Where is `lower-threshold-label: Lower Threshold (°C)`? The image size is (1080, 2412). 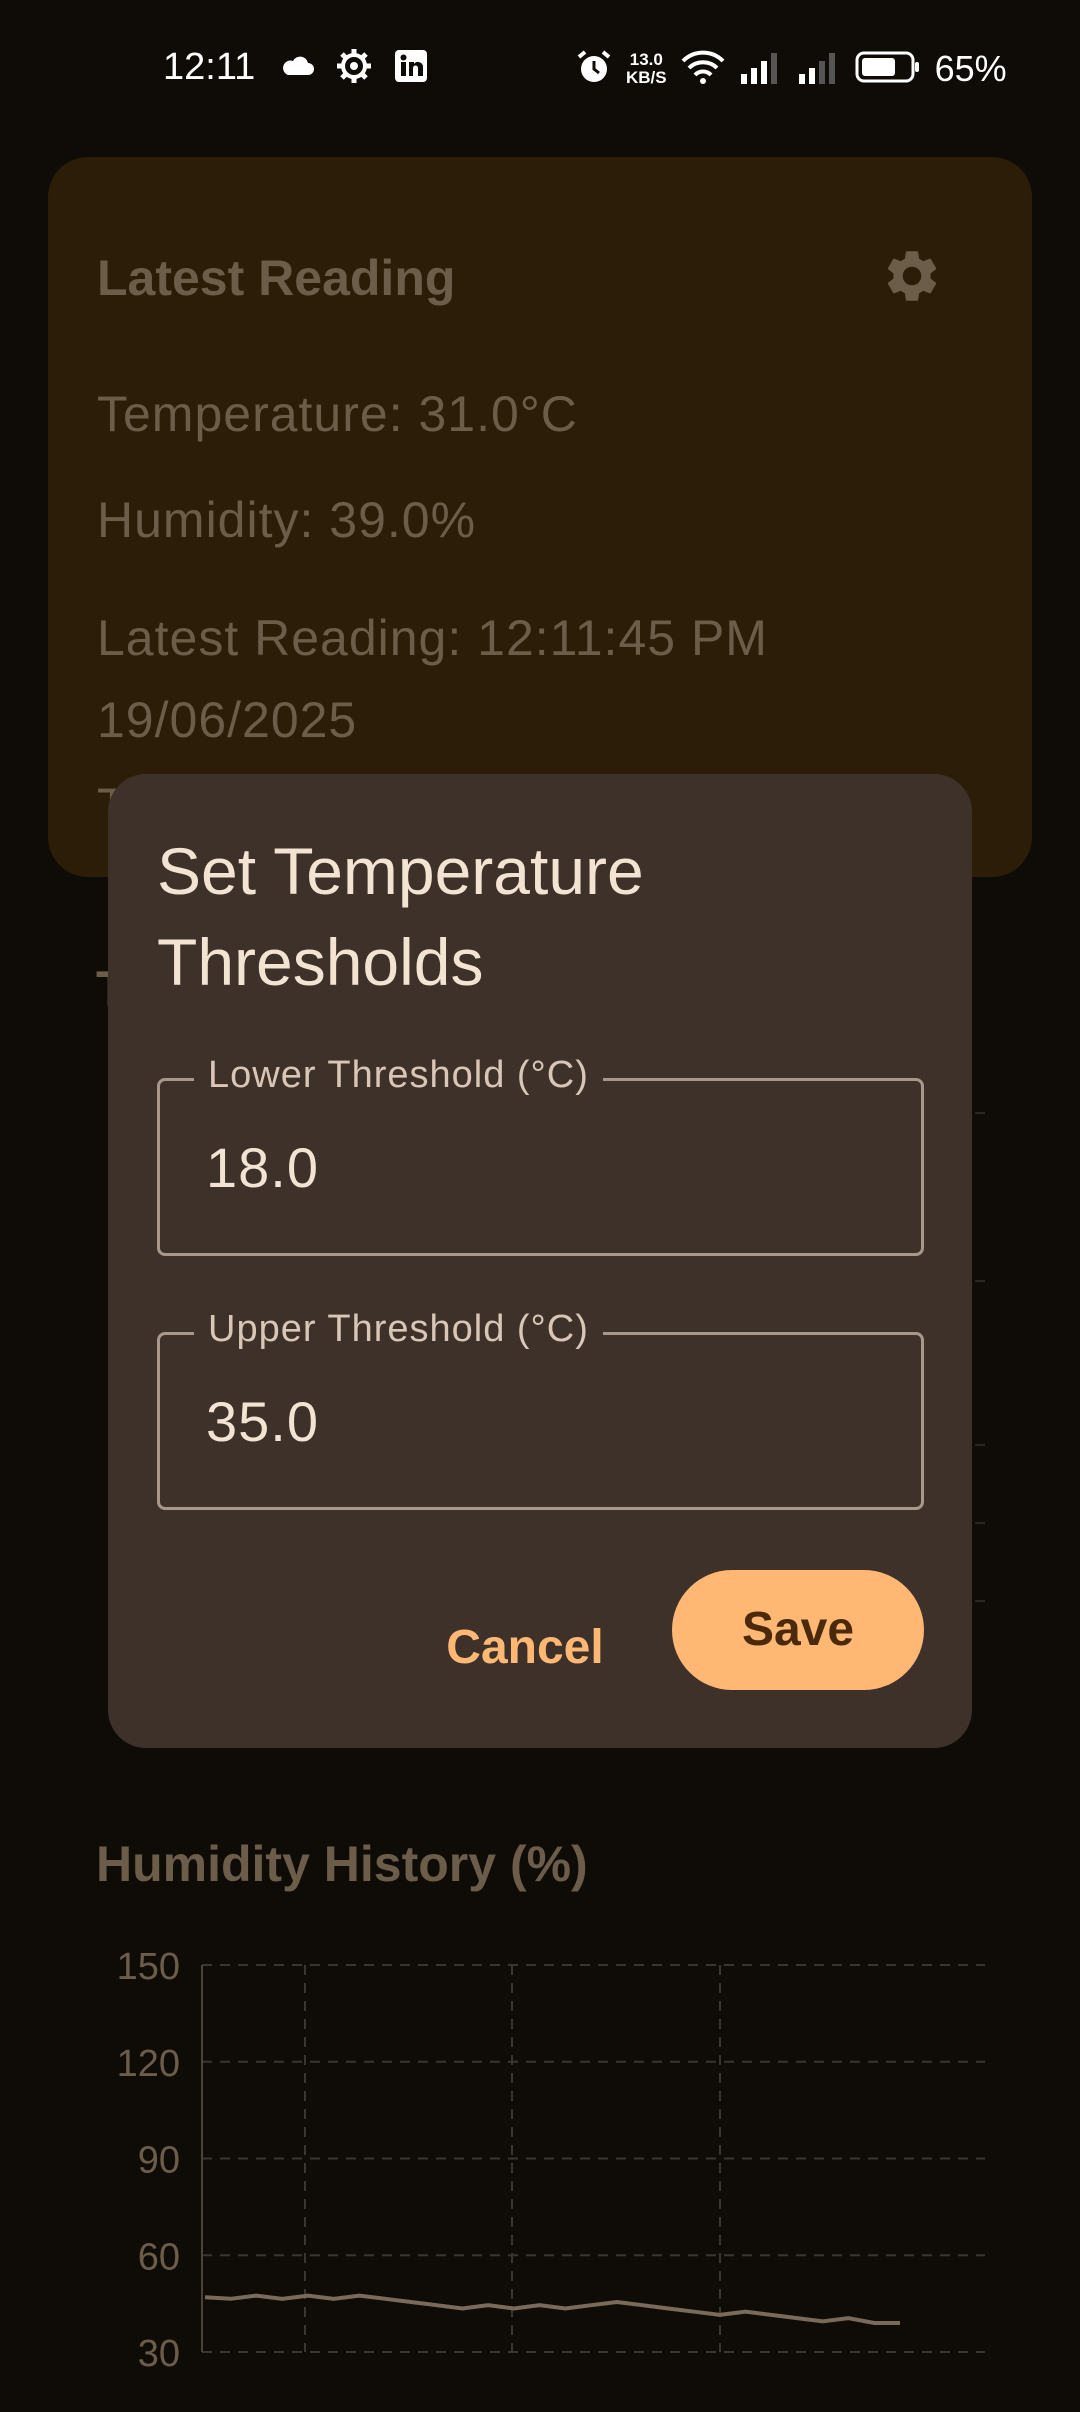 lower-threshold-label: Lower Threshold (°C) is located at coordinates (398, 1075).